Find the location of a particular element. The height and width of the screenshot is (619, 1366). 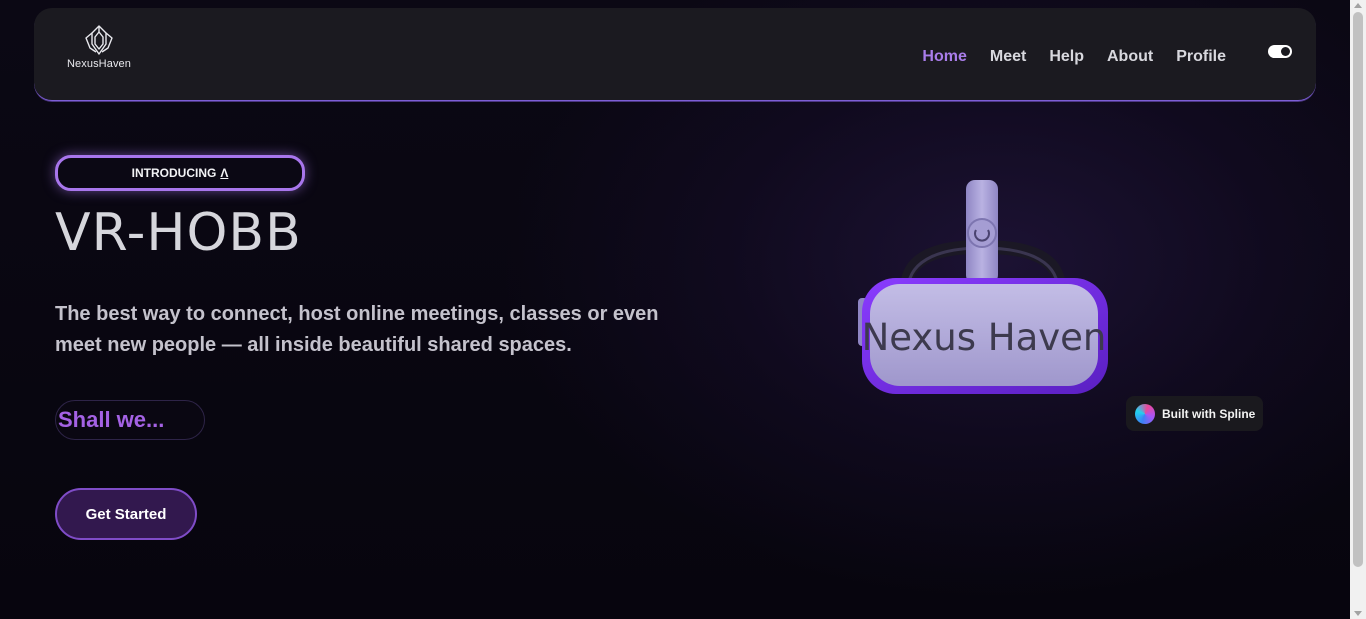

navbar: NexusHaven Home Meet Help About Profile is located at coordinates (675, 54).